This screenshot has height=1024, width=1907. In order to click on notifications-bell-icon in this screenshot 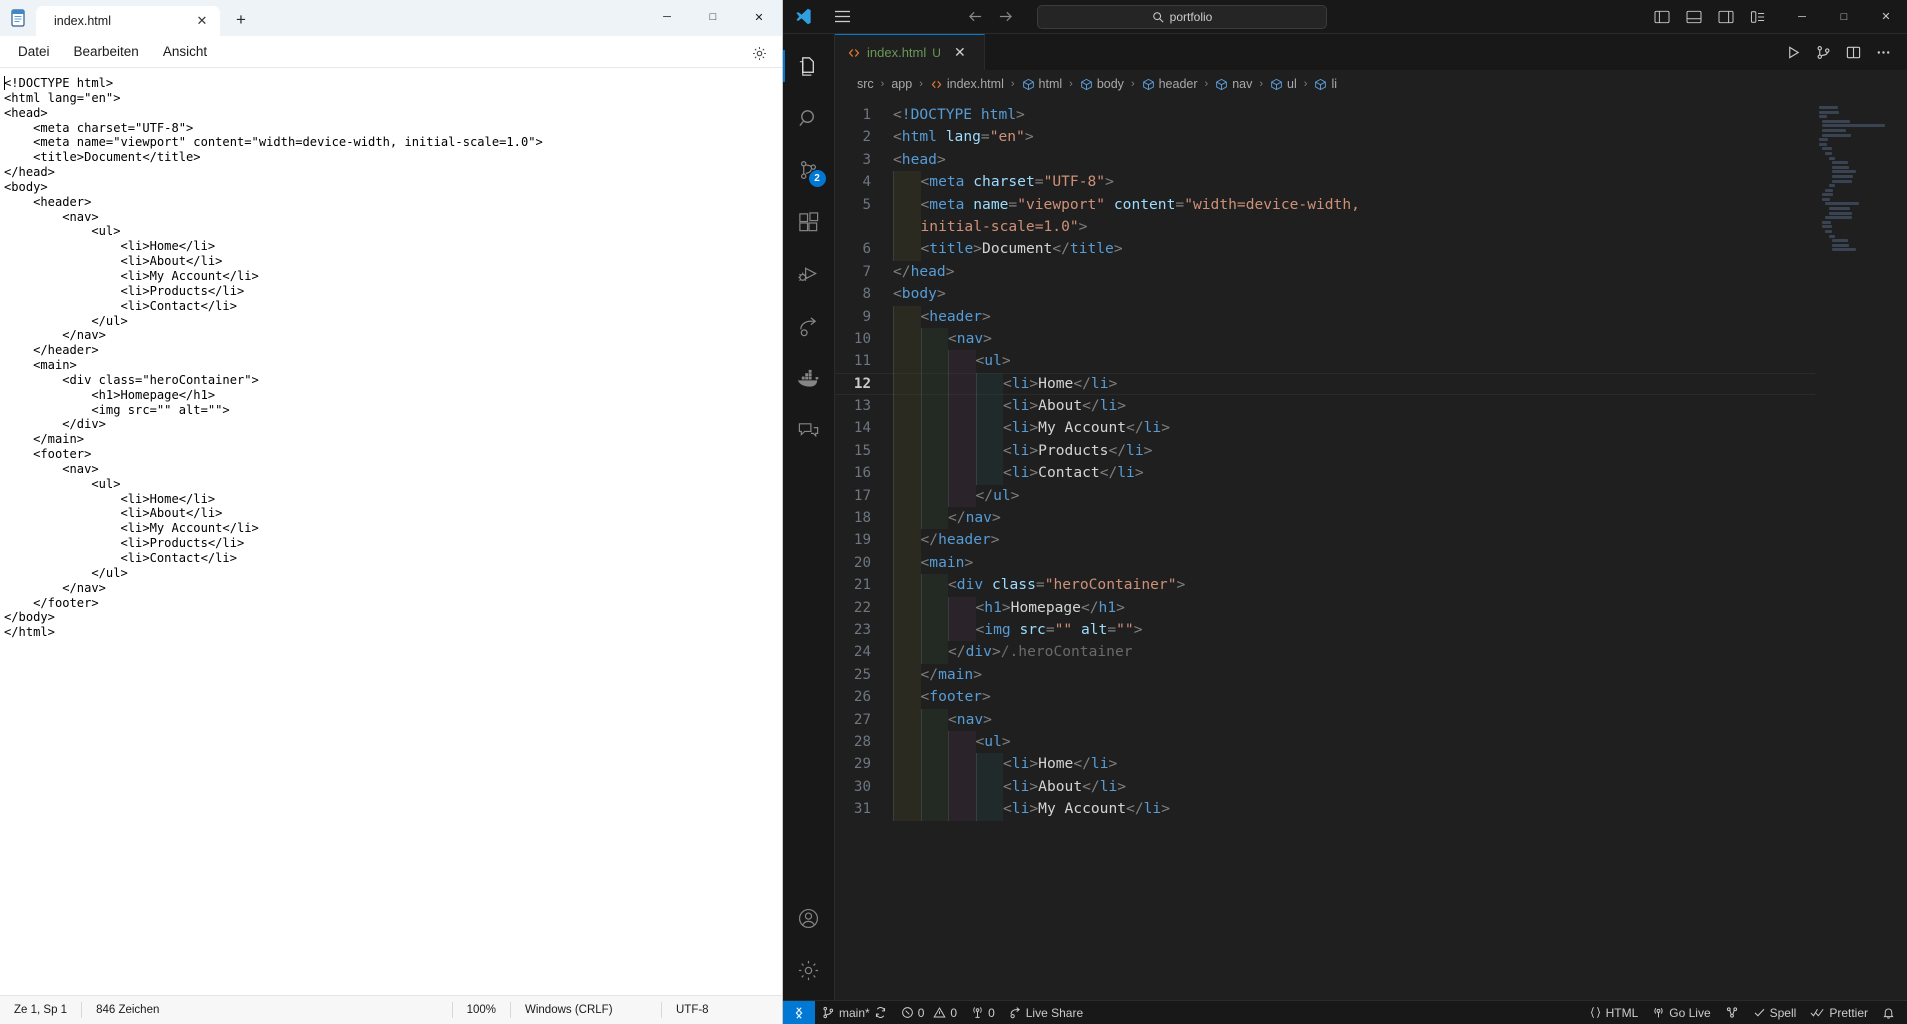, I will do `click(1891, 1012)`.